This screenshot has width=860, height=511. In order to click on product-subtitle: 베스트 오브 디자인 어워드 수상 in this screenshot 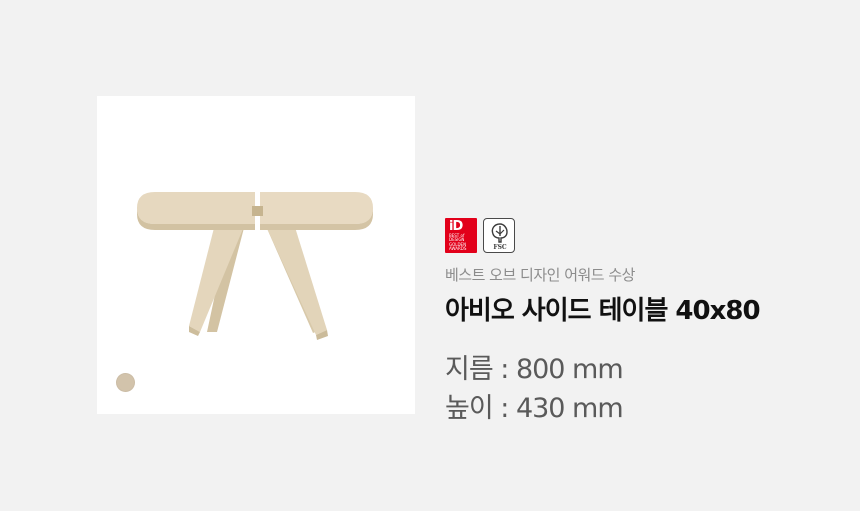, I will do `click(540, 275)`.